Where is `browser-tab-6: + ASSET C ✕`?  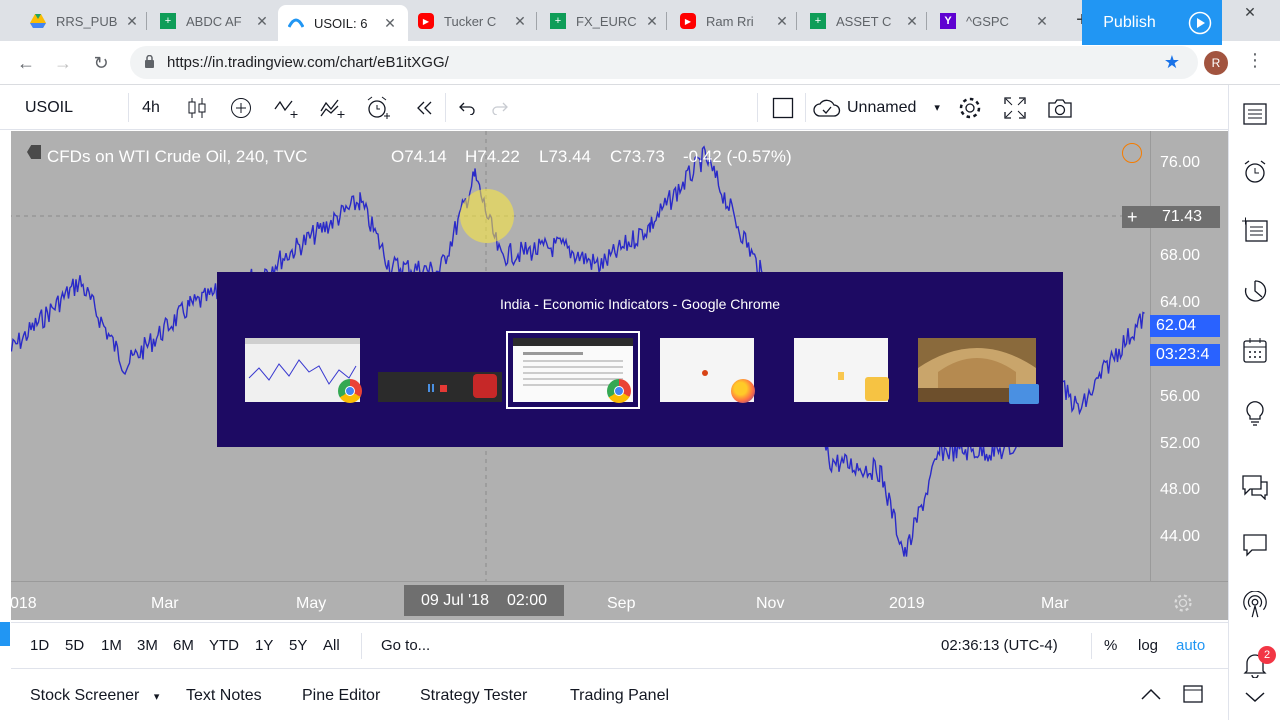 browser-tab-6: + ASSET C ✕ is located at coordinates (865, 21).